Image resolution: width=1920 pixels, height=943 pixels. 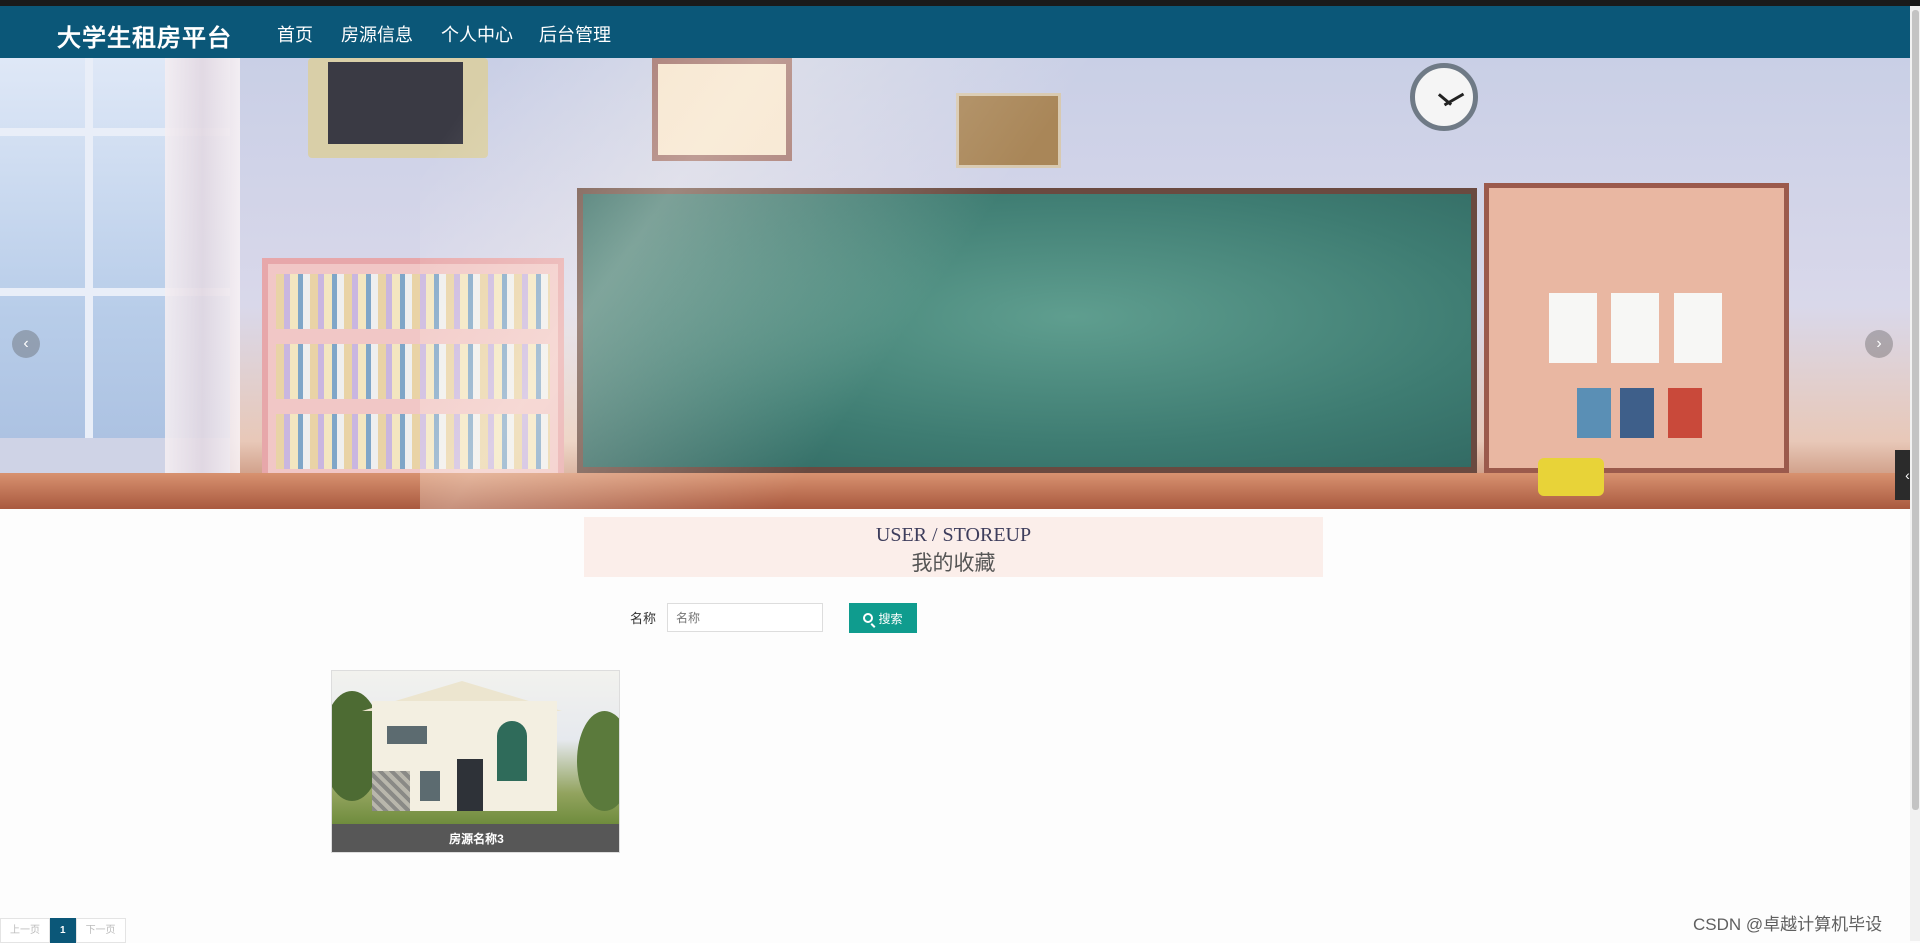 I want to click on search-icon, so click(x=868, y=618).